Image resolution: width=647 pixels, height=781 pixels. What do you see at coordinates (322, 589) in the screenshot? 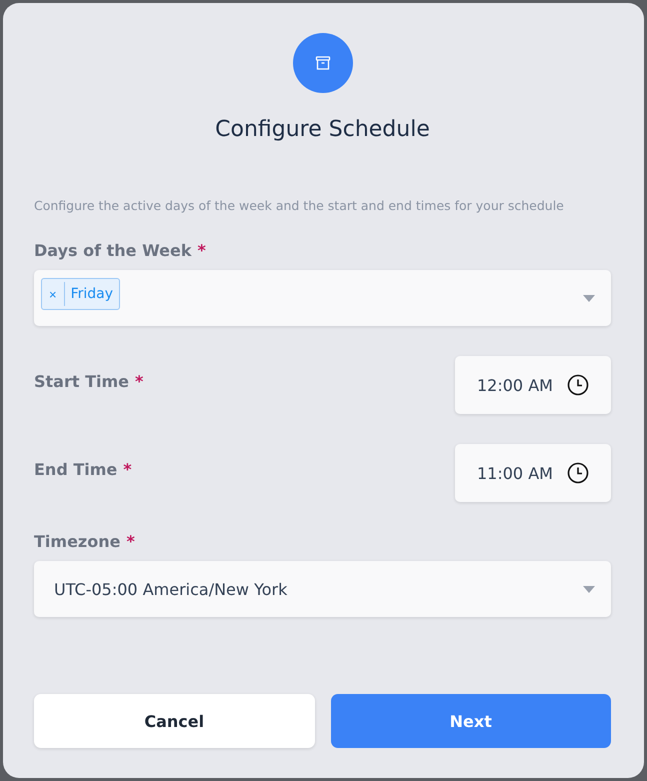
I see `timezone-select: UTC-05:00 America/New York` at bounding box center [322, 589].